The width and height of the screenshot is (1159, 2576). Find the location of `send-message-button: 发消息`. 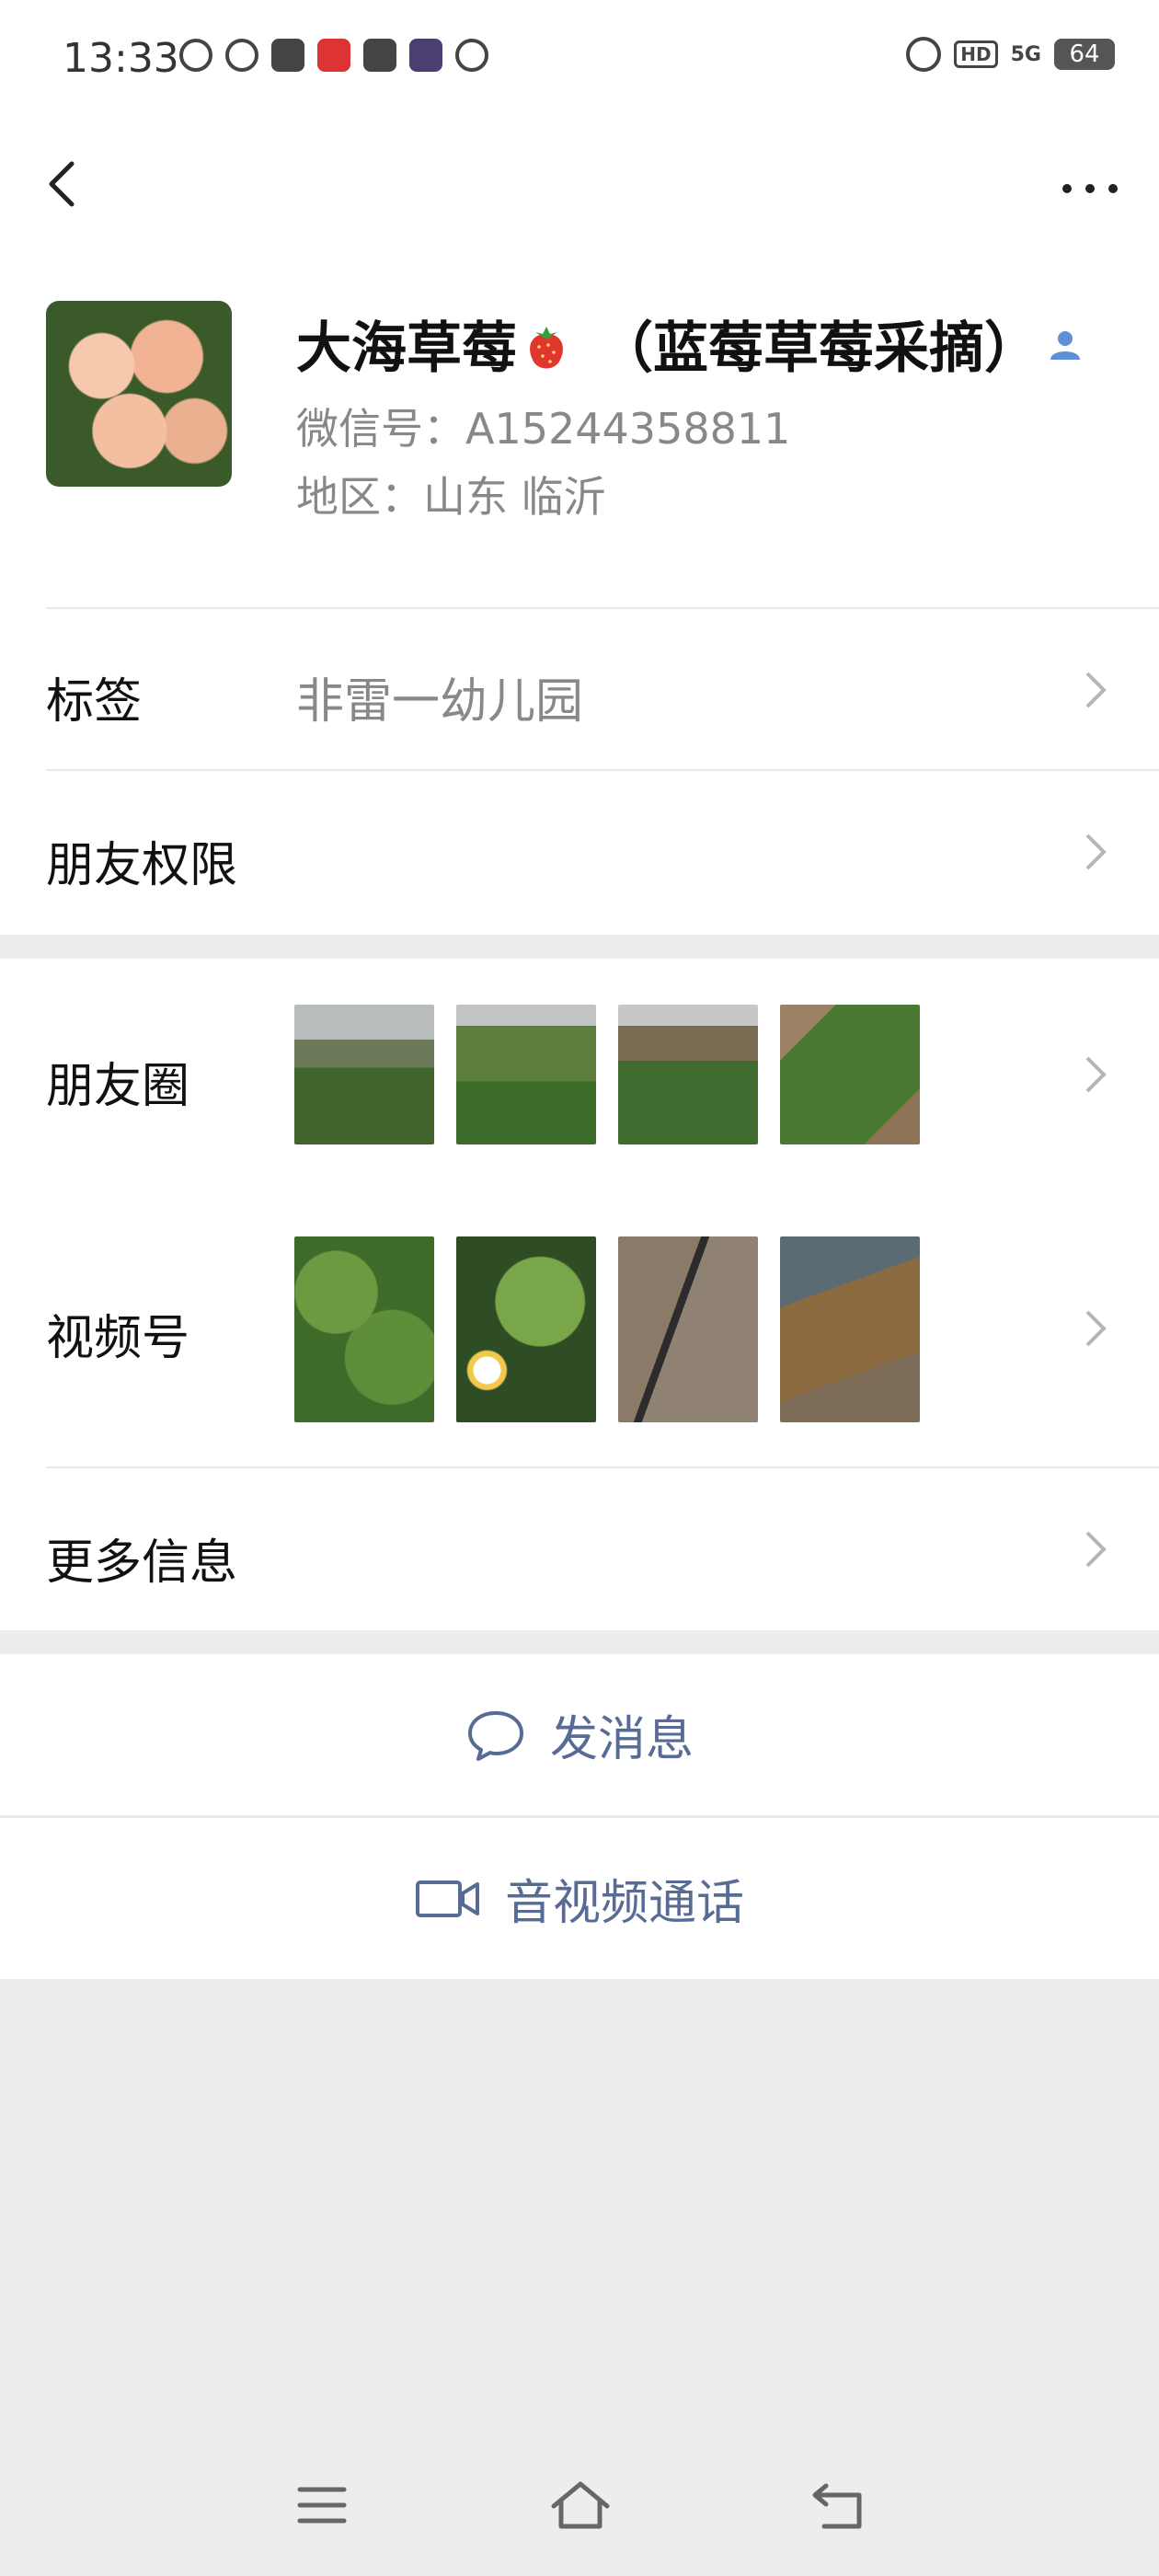

send-message-button: 发消息 is located at coordinates (579, 1734).